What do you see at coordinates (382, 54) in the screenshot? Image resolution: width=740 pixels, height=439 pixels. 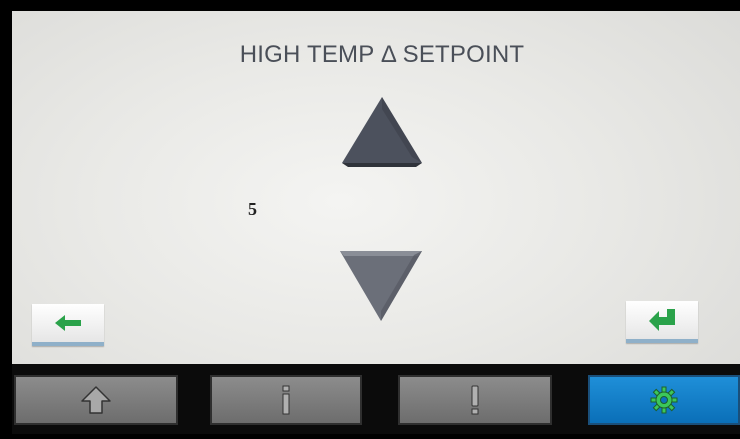 I see `page-title: HIGH TEMP Δ SETPOINT` at bounding box center [382, 54].